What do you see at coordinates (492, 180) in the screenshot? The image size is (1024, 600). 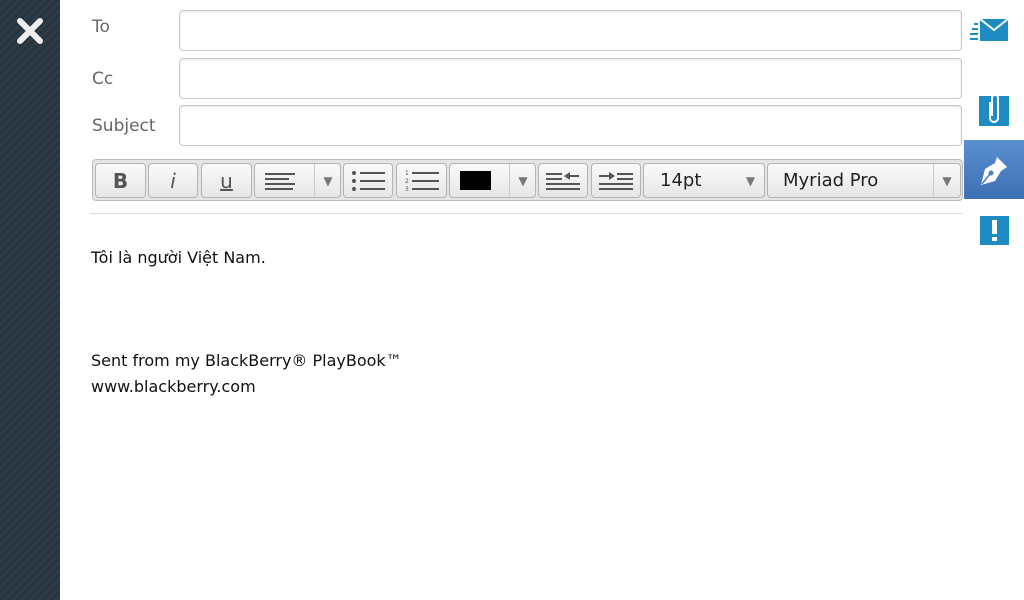 I see `text-color-dropdown: ▼` at bounding box center [492, 180].